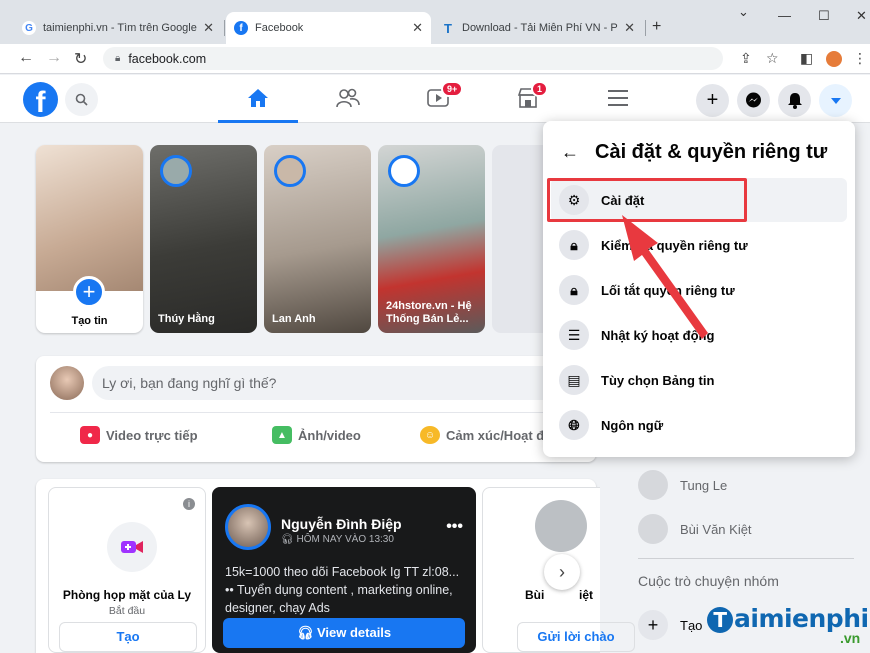 The image size is (870, 653). What do you see at coordinates (277, 608) in the screenshot?
I see `post-text-line: designer, chạy Ads` at bounding box center [277, 608].